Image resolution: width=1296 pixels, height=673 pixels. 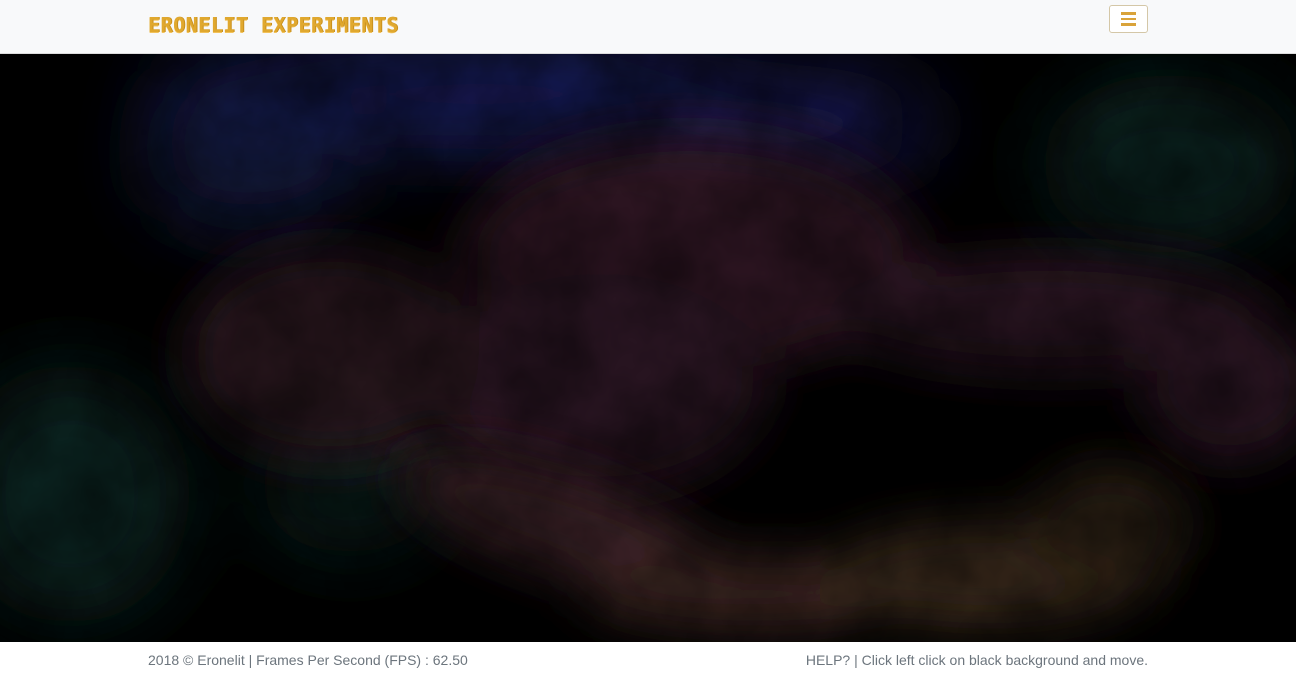 What do you see at coordinates (450, 660) in the screenshot?
I see `fps-value: 62.50` at bounding box center [450, 660].